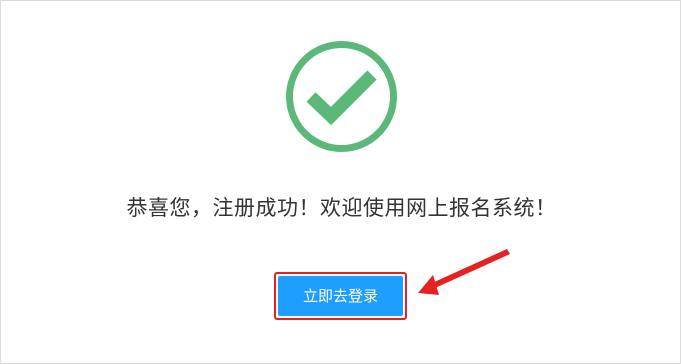 This screenshot has height=364, width=681. I want to click on success-message: 恭喜您，注册成功！欢迎使用网上报名系统！, so click(341, 208).